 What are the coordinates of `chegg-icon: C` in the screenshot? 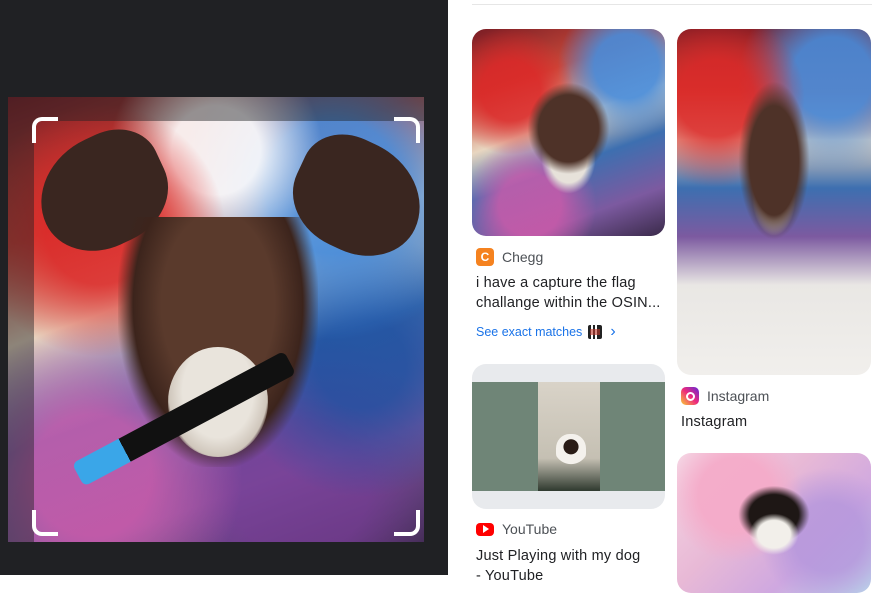 It's located at (485, 257).